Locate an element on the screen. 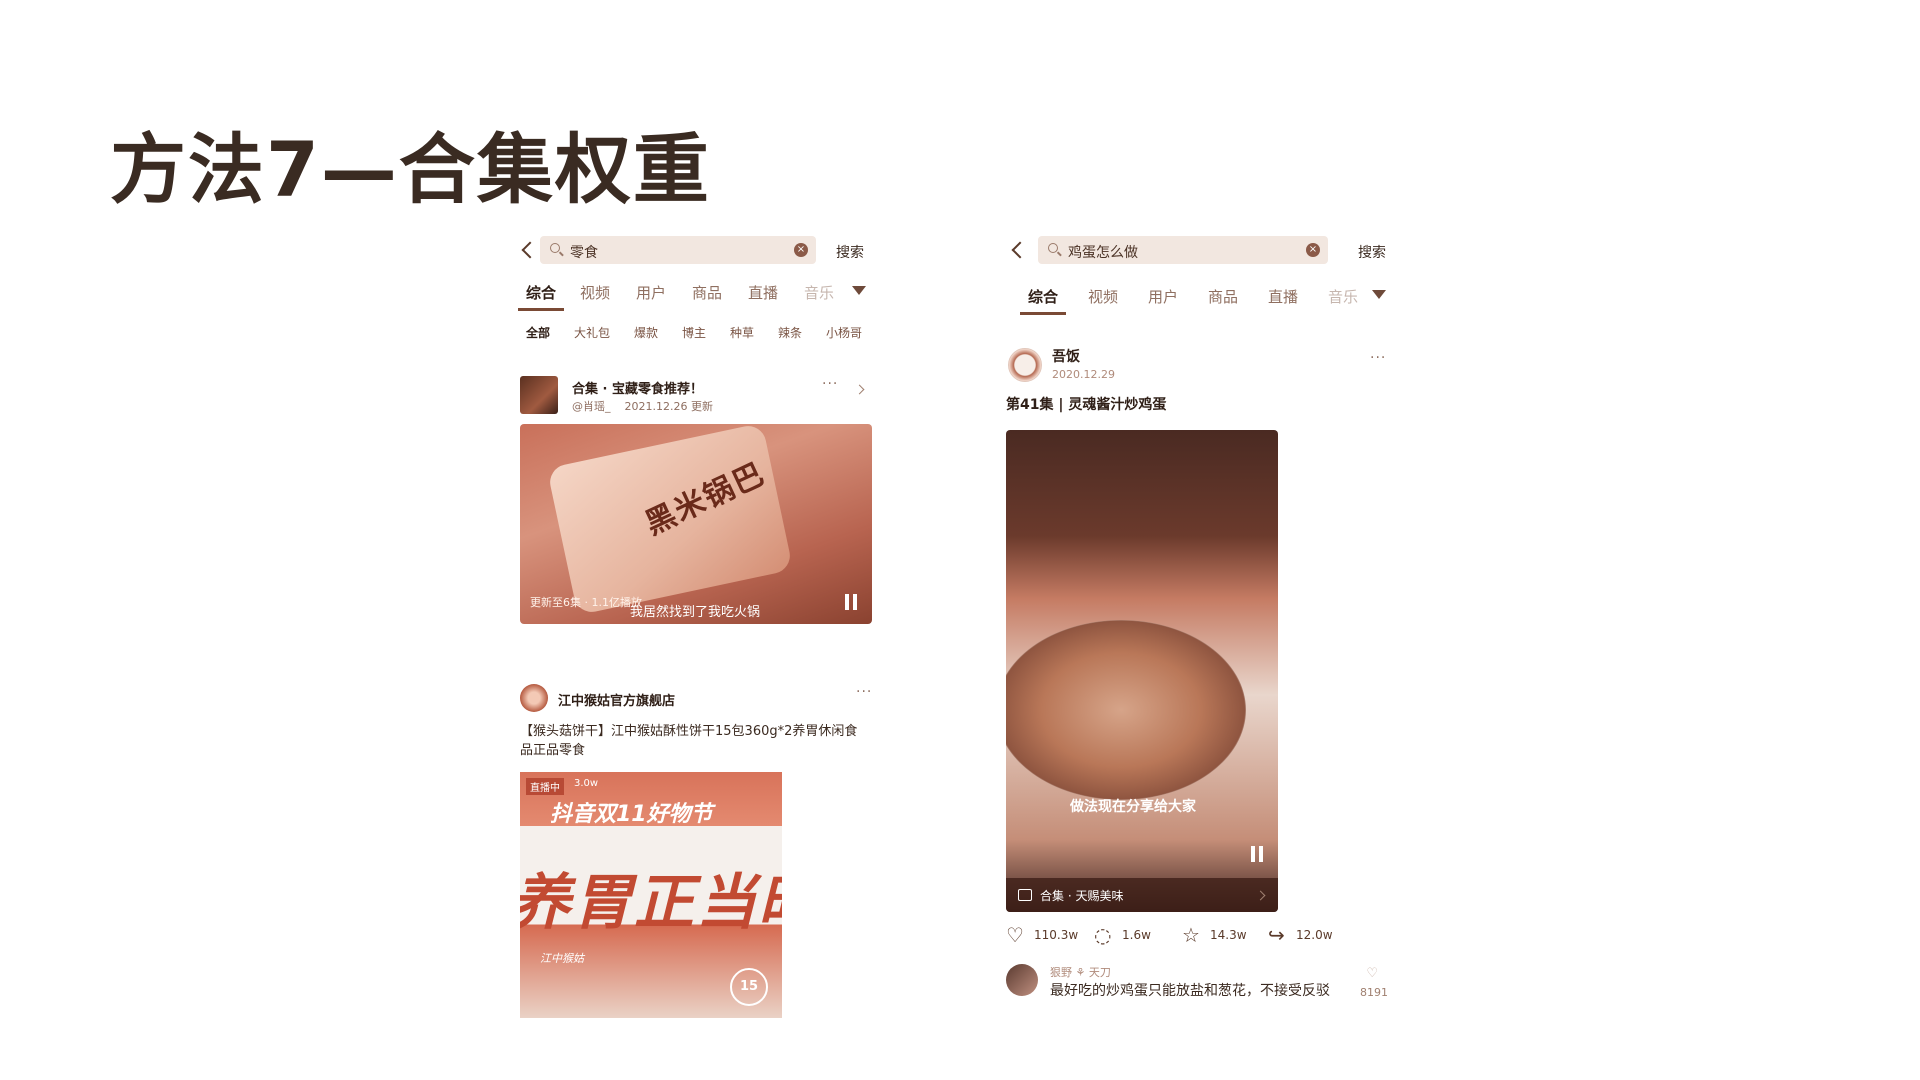 The height and width of the screenshot is (1080, 1920). video-subtitle: 我居然找到了我吃火锅 is located at coordinates (695, 612).